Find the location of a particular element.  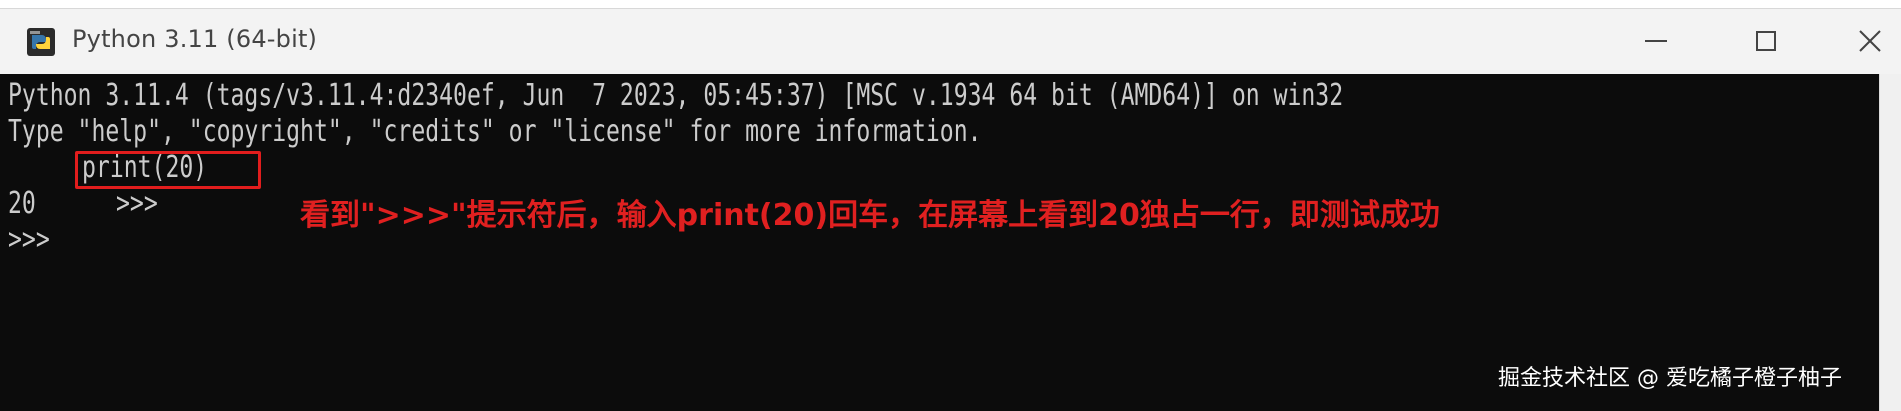

close-button is located at coordinates (1870, 41).